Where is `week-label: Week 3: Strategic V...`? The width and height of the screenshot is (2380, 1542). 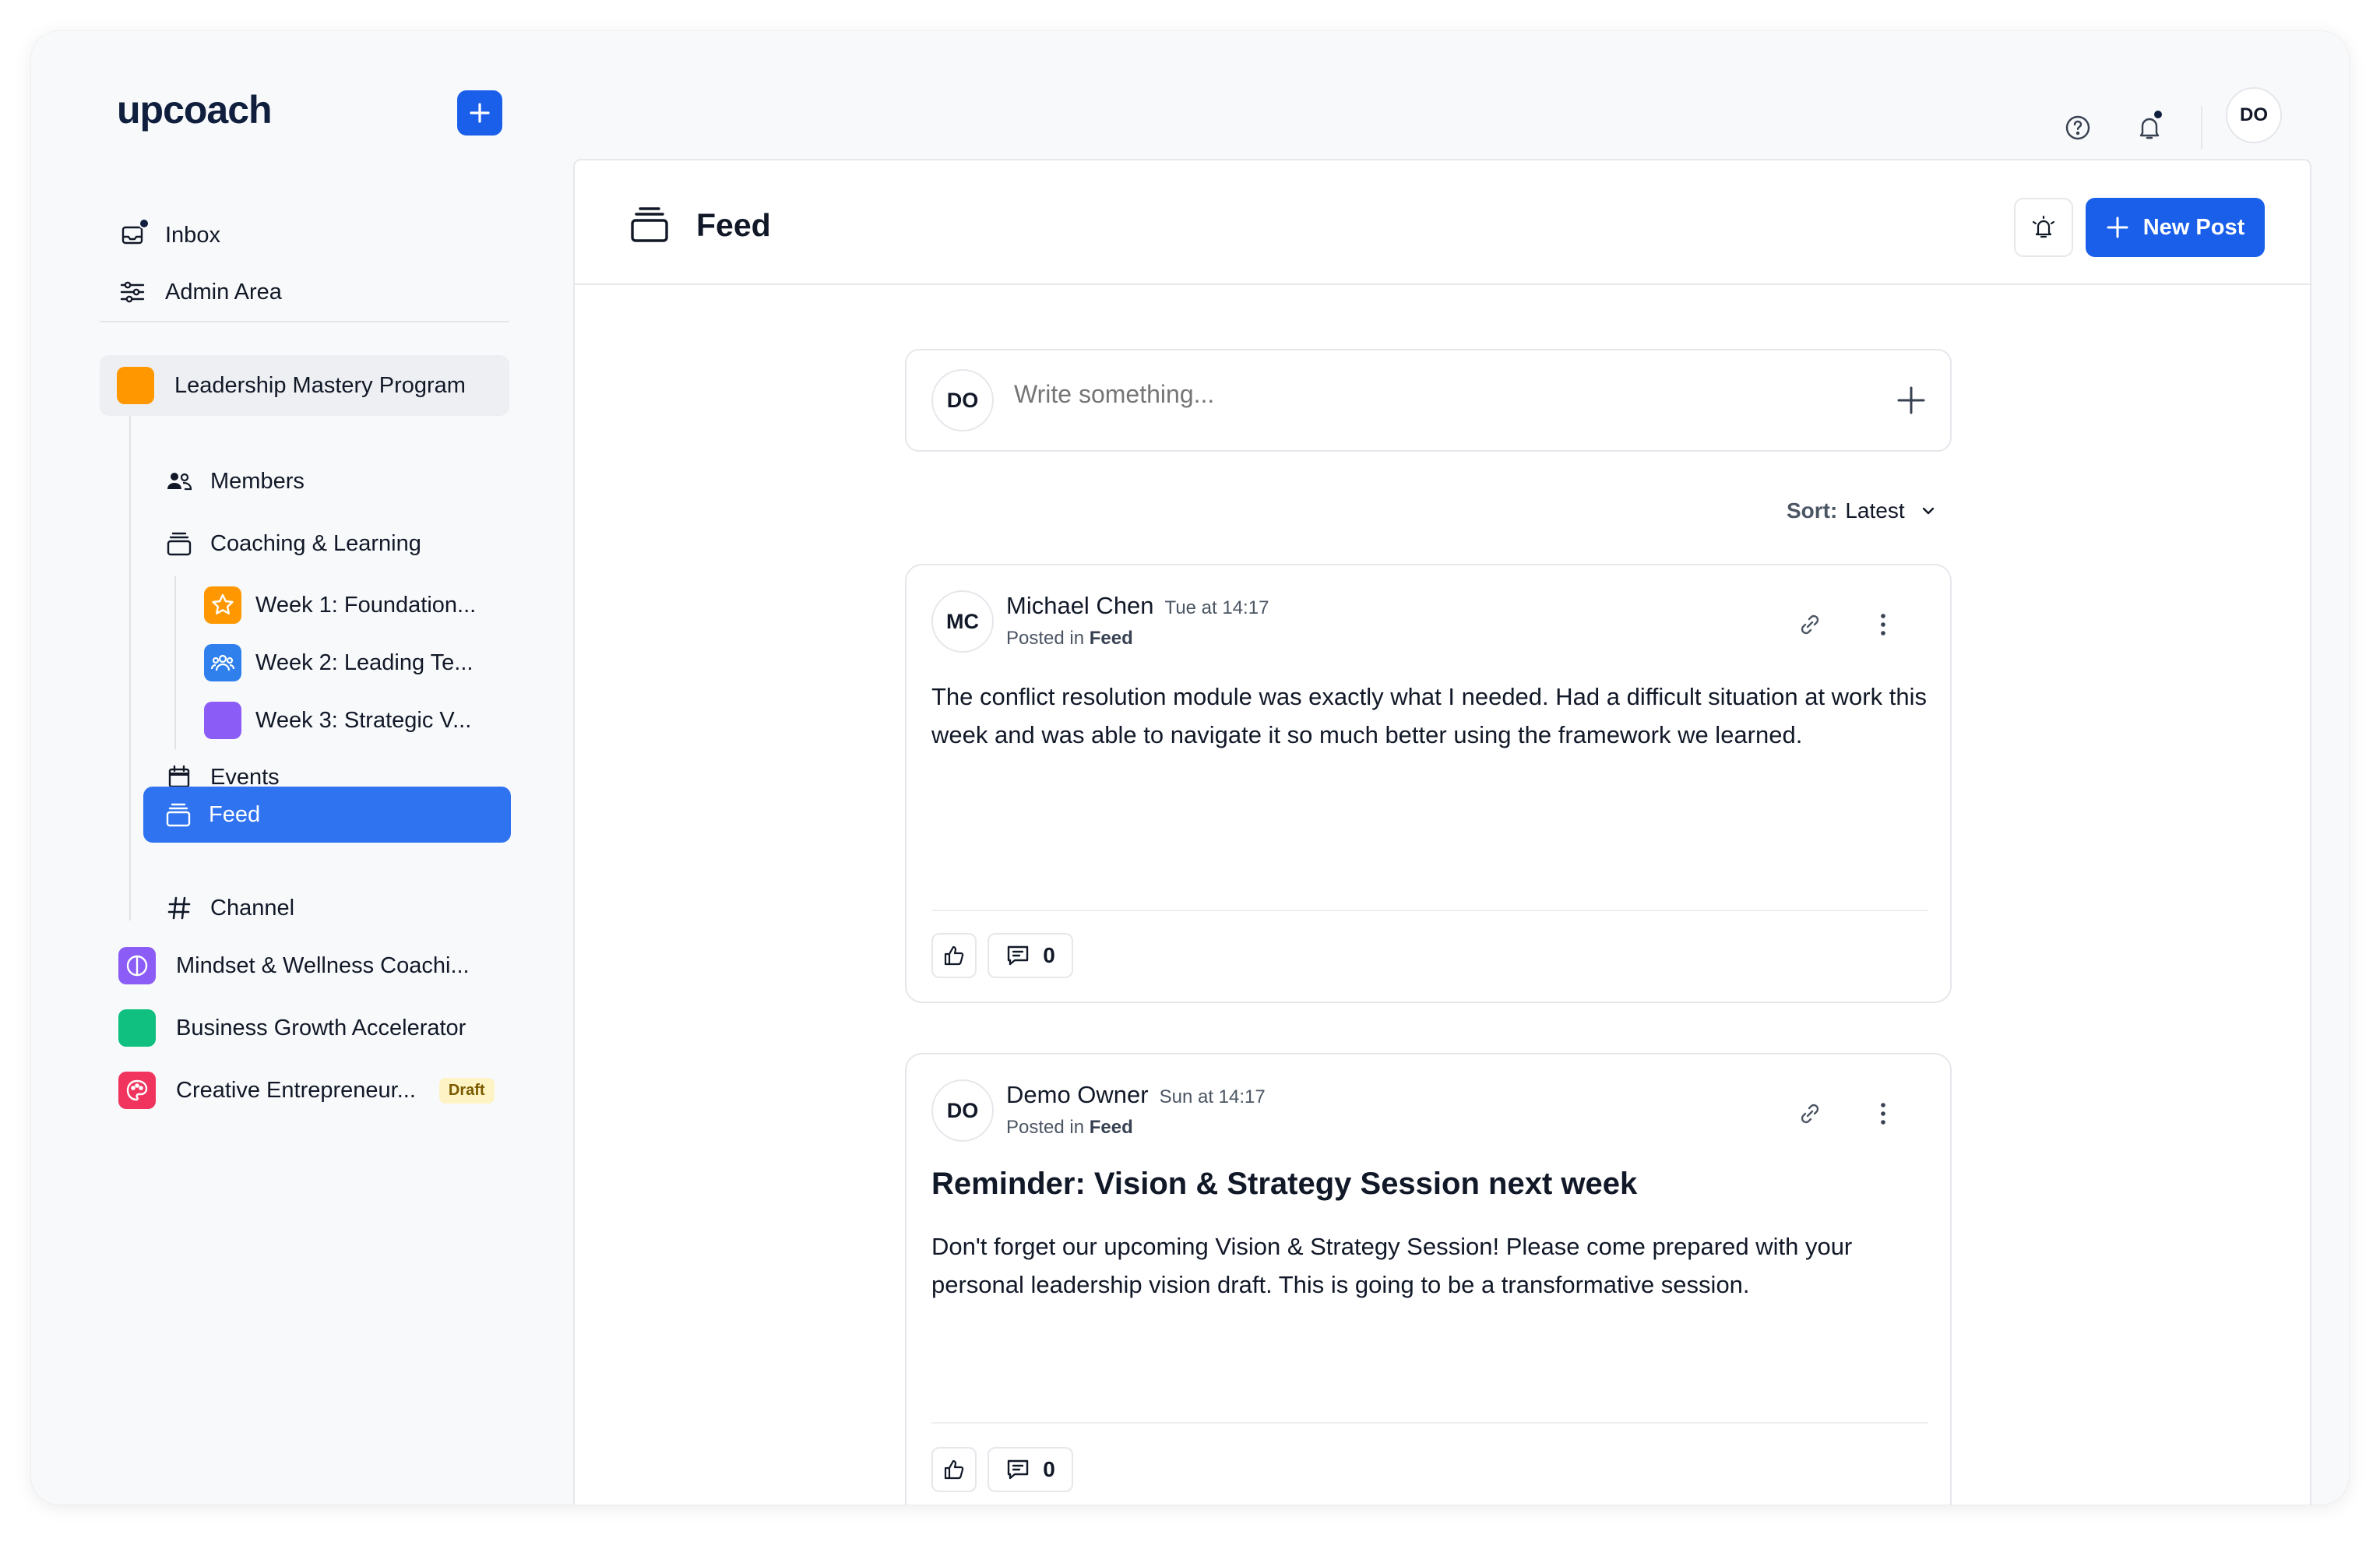 week-label: Week 3: Strategic V... is located at coordinates (363, 720).